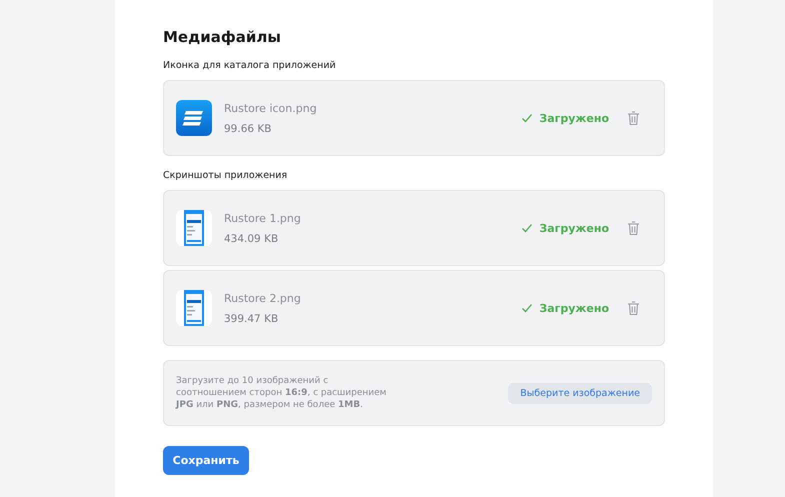 Image resolution: width=785 pixels, height=497 pixels. Describe the element at coordinates (206, 460) in the screenshot. I see `save-button: Сохранить` at that location.